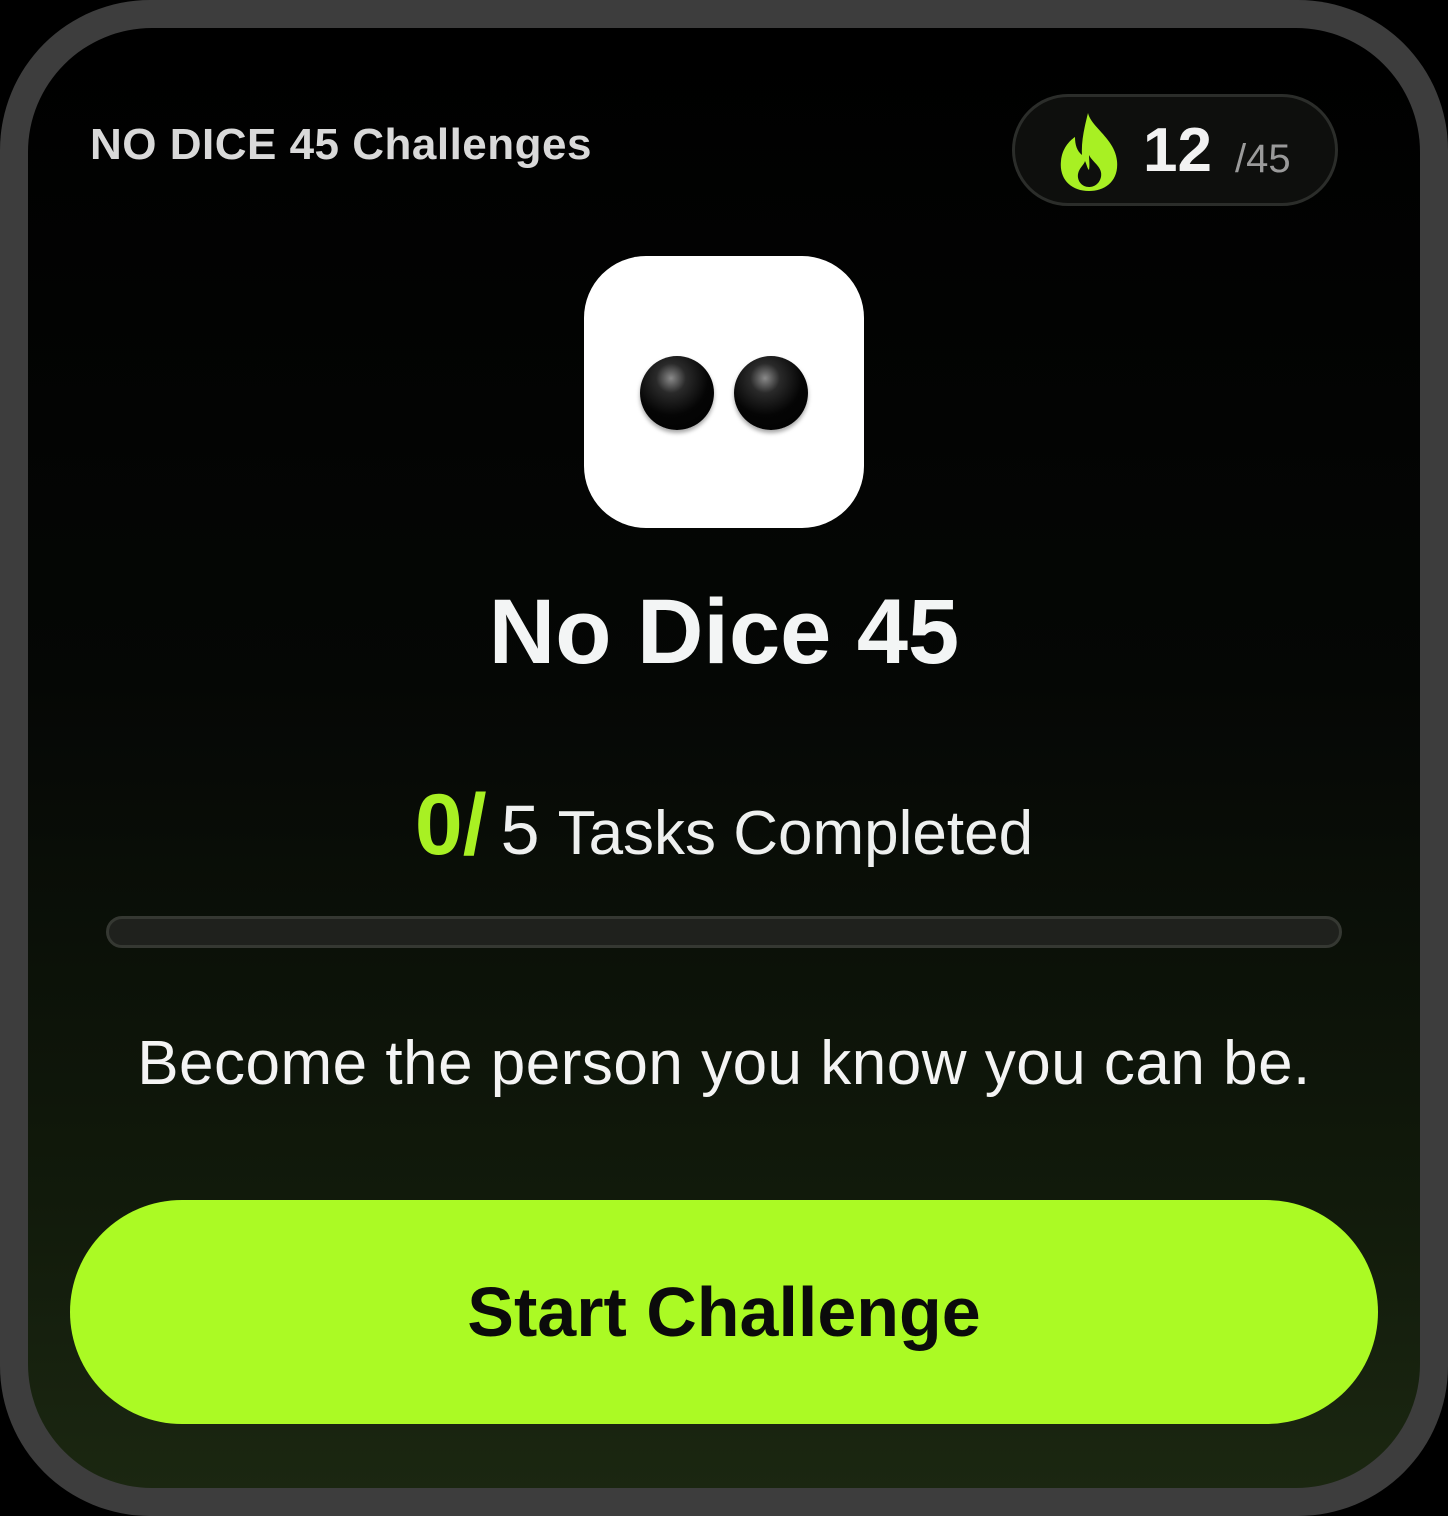 The height and width of the screenshot is (1516, 1448). I want to click on progress-done-count: 0, so click(438, 825).